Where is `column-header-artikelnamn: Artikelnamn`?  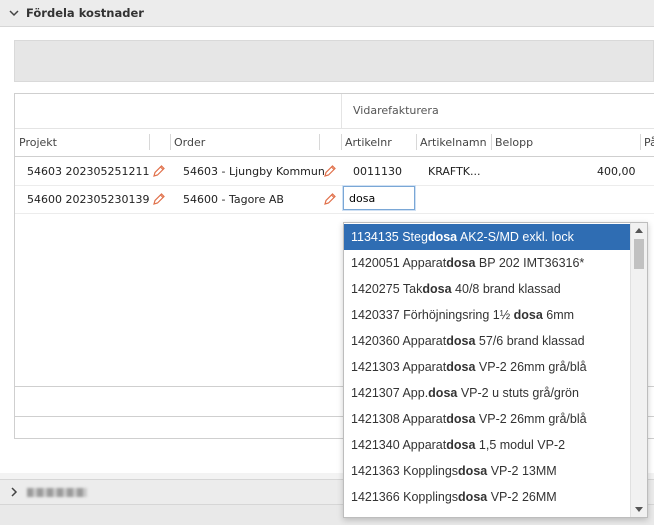 column-header-artikelnamn: Artikelnamn is located at coordinates (453, 142).